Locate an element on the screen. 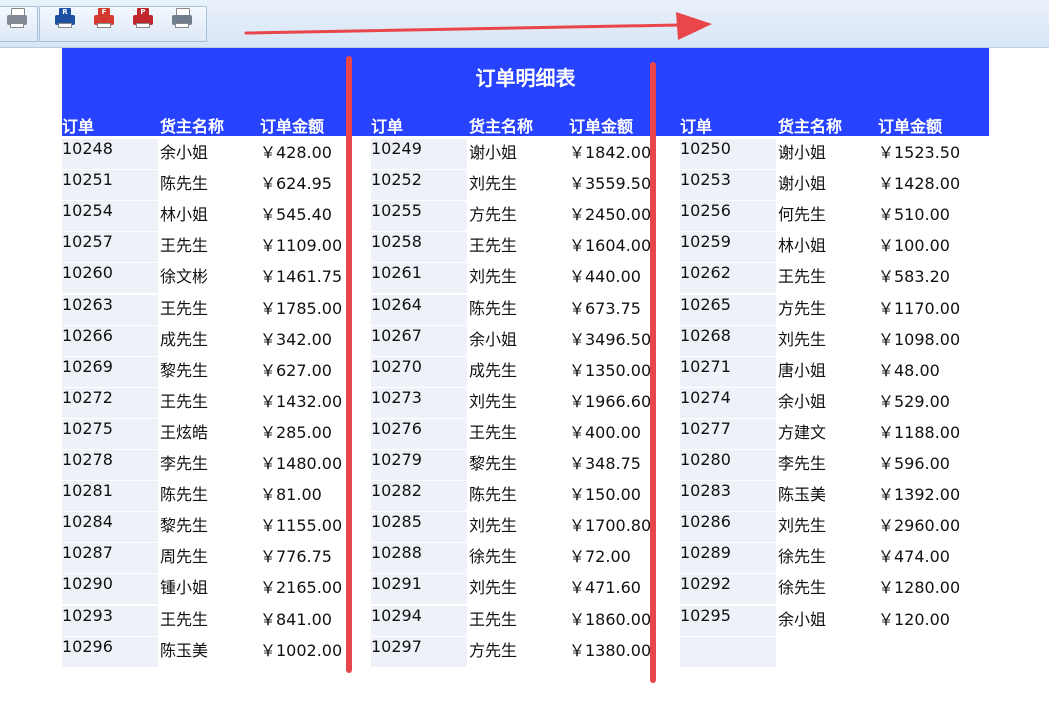 Image resolution: width=1049 pixels, height=716 pixels. order-id-cell: 10250 is located at coordinates (728, 154).